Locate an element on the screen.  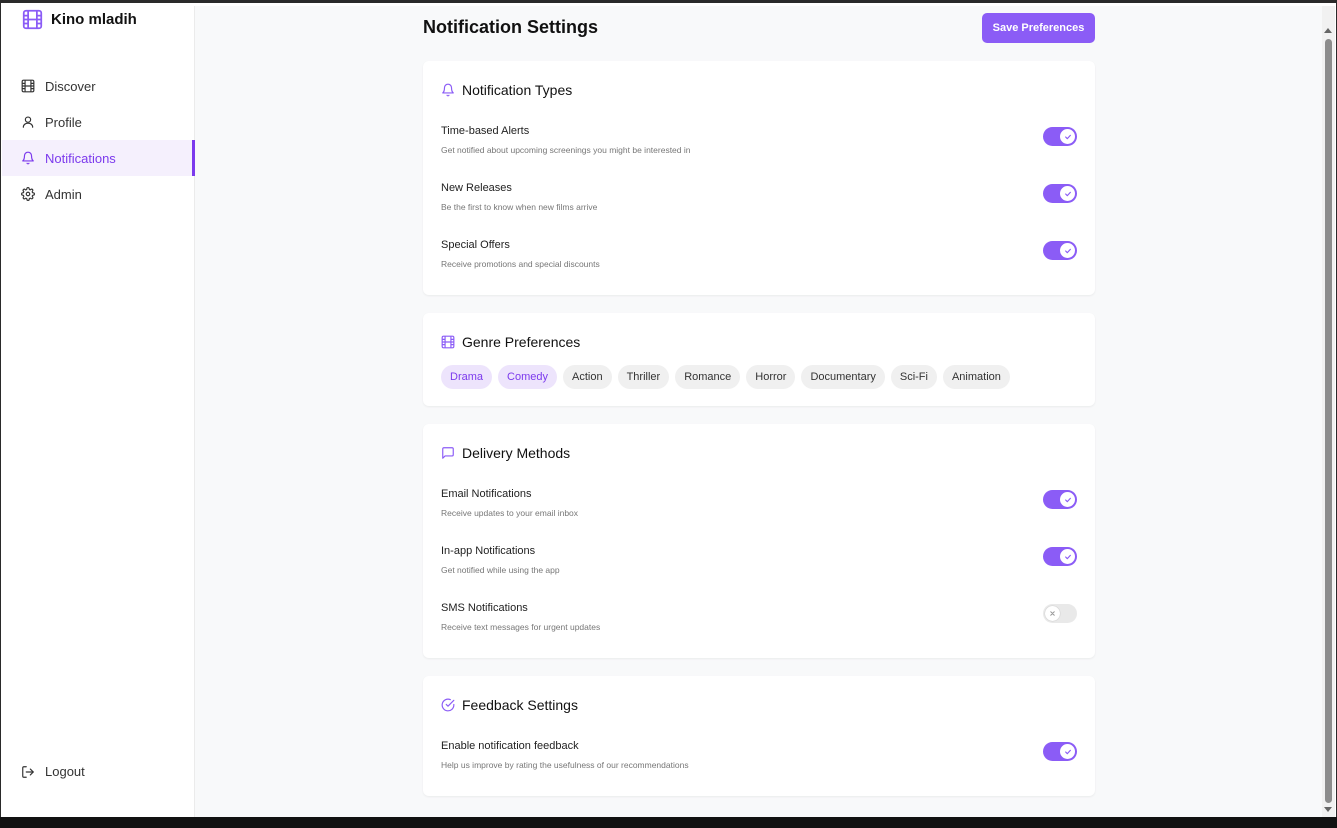
sidebar-item-notifications: Notifications is located at coordinates (98, 158).